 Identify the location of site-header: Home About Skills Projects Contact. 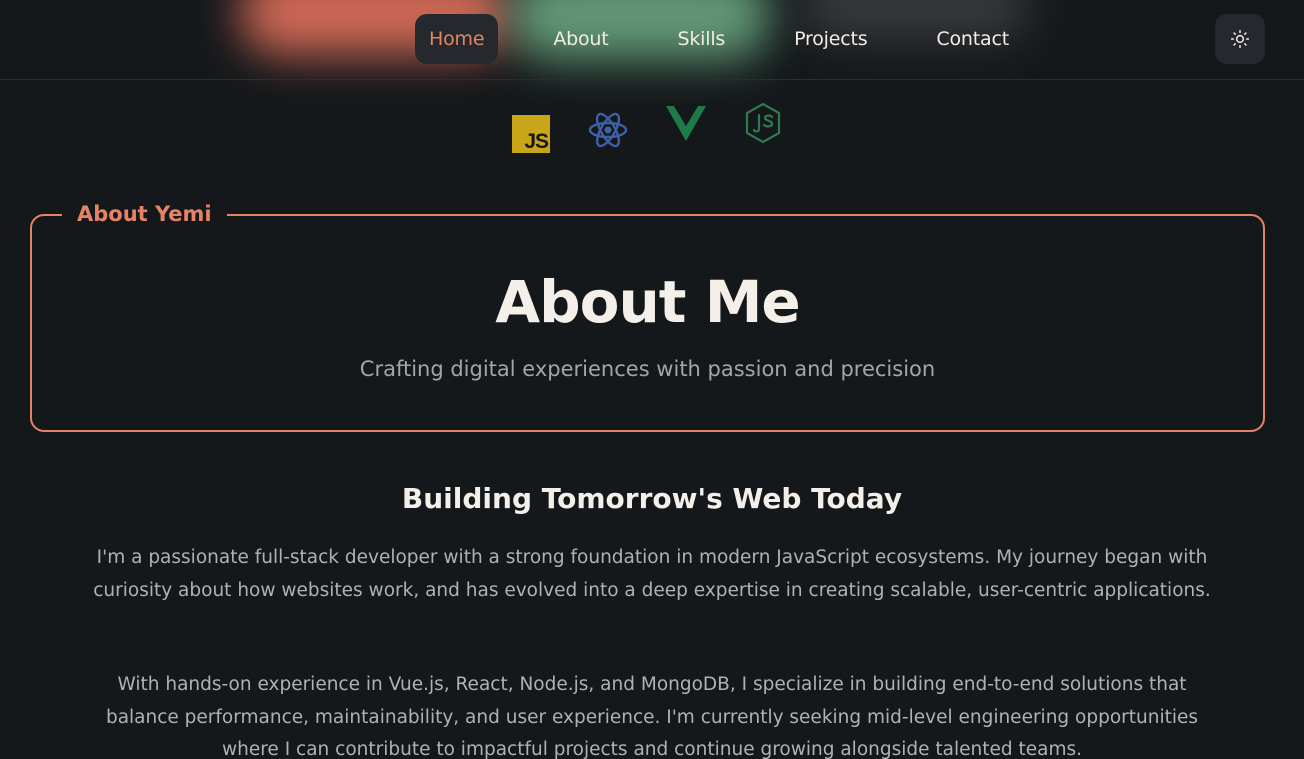
(652, 40).